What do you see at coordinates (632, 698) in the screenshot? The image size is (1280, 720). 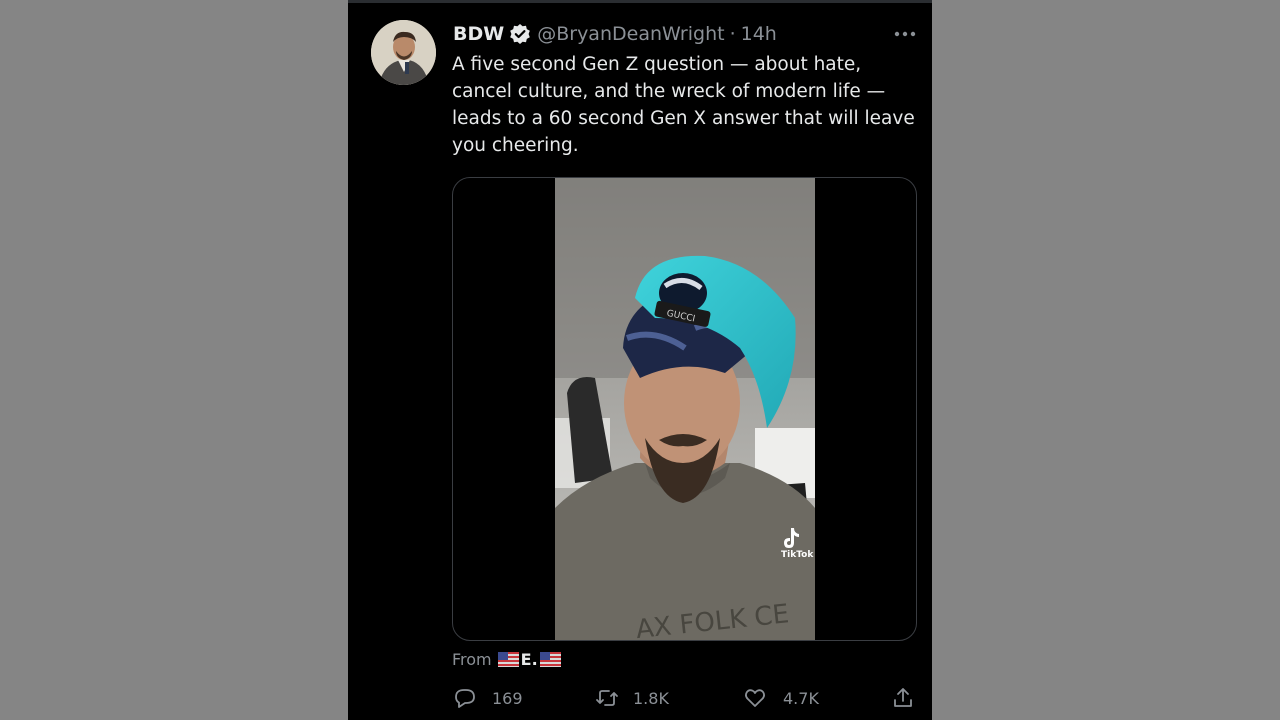 I see `retweet-button: 1.8K` at bounding box center [632, 698].